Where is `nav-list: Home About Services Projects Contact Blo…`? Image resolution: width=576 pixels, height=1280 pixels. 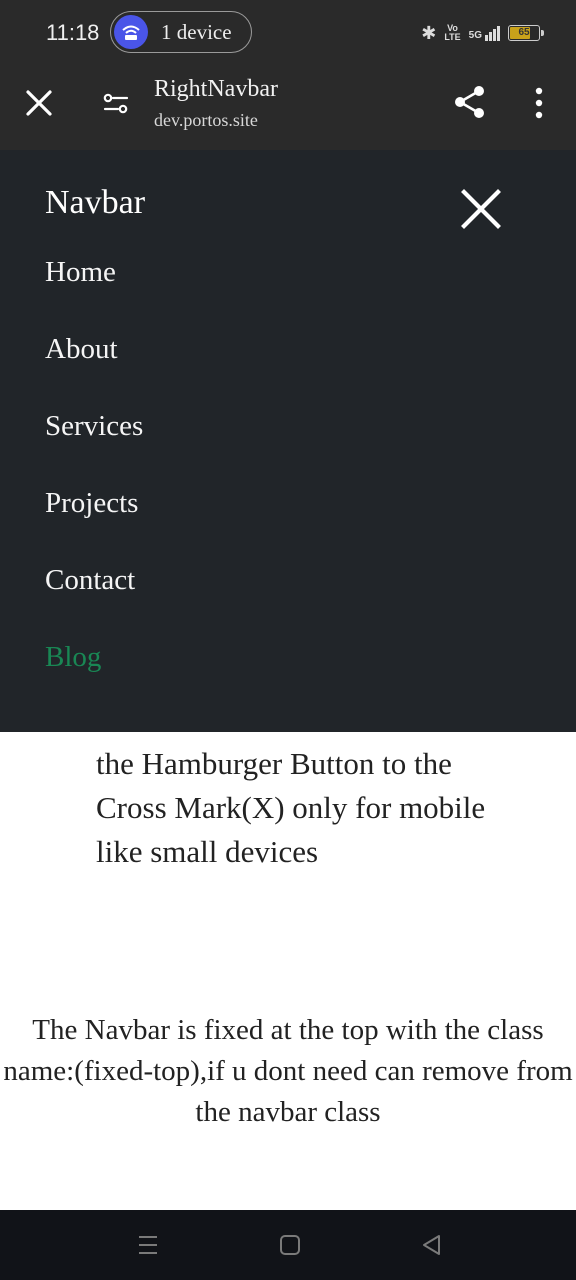
nav-list: Home About Services Projects Contact Blo… is located at coordinates (94, 489).